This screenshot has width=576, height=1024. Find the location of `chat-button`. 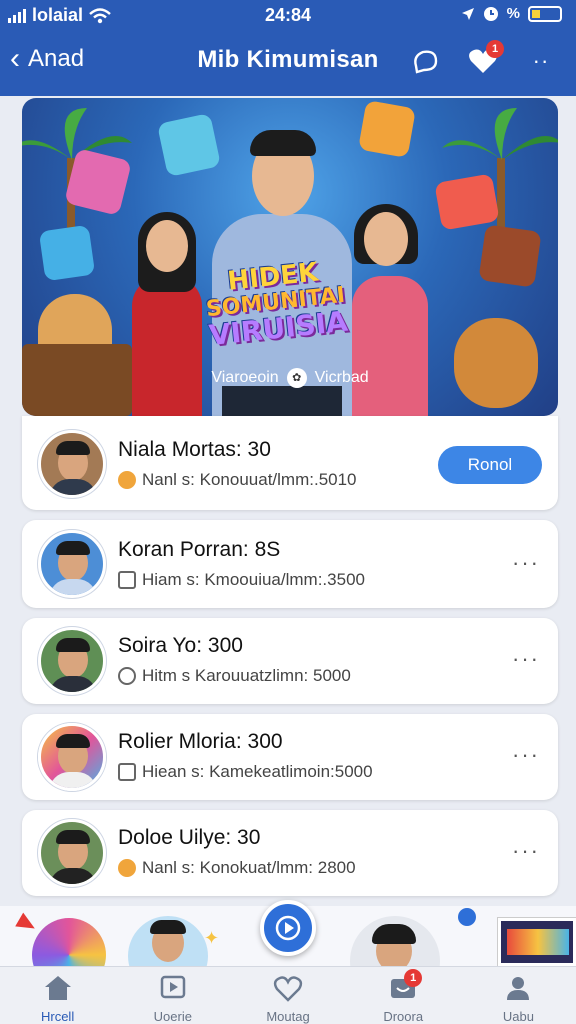

chat-button is located at coordinates (425, 61).